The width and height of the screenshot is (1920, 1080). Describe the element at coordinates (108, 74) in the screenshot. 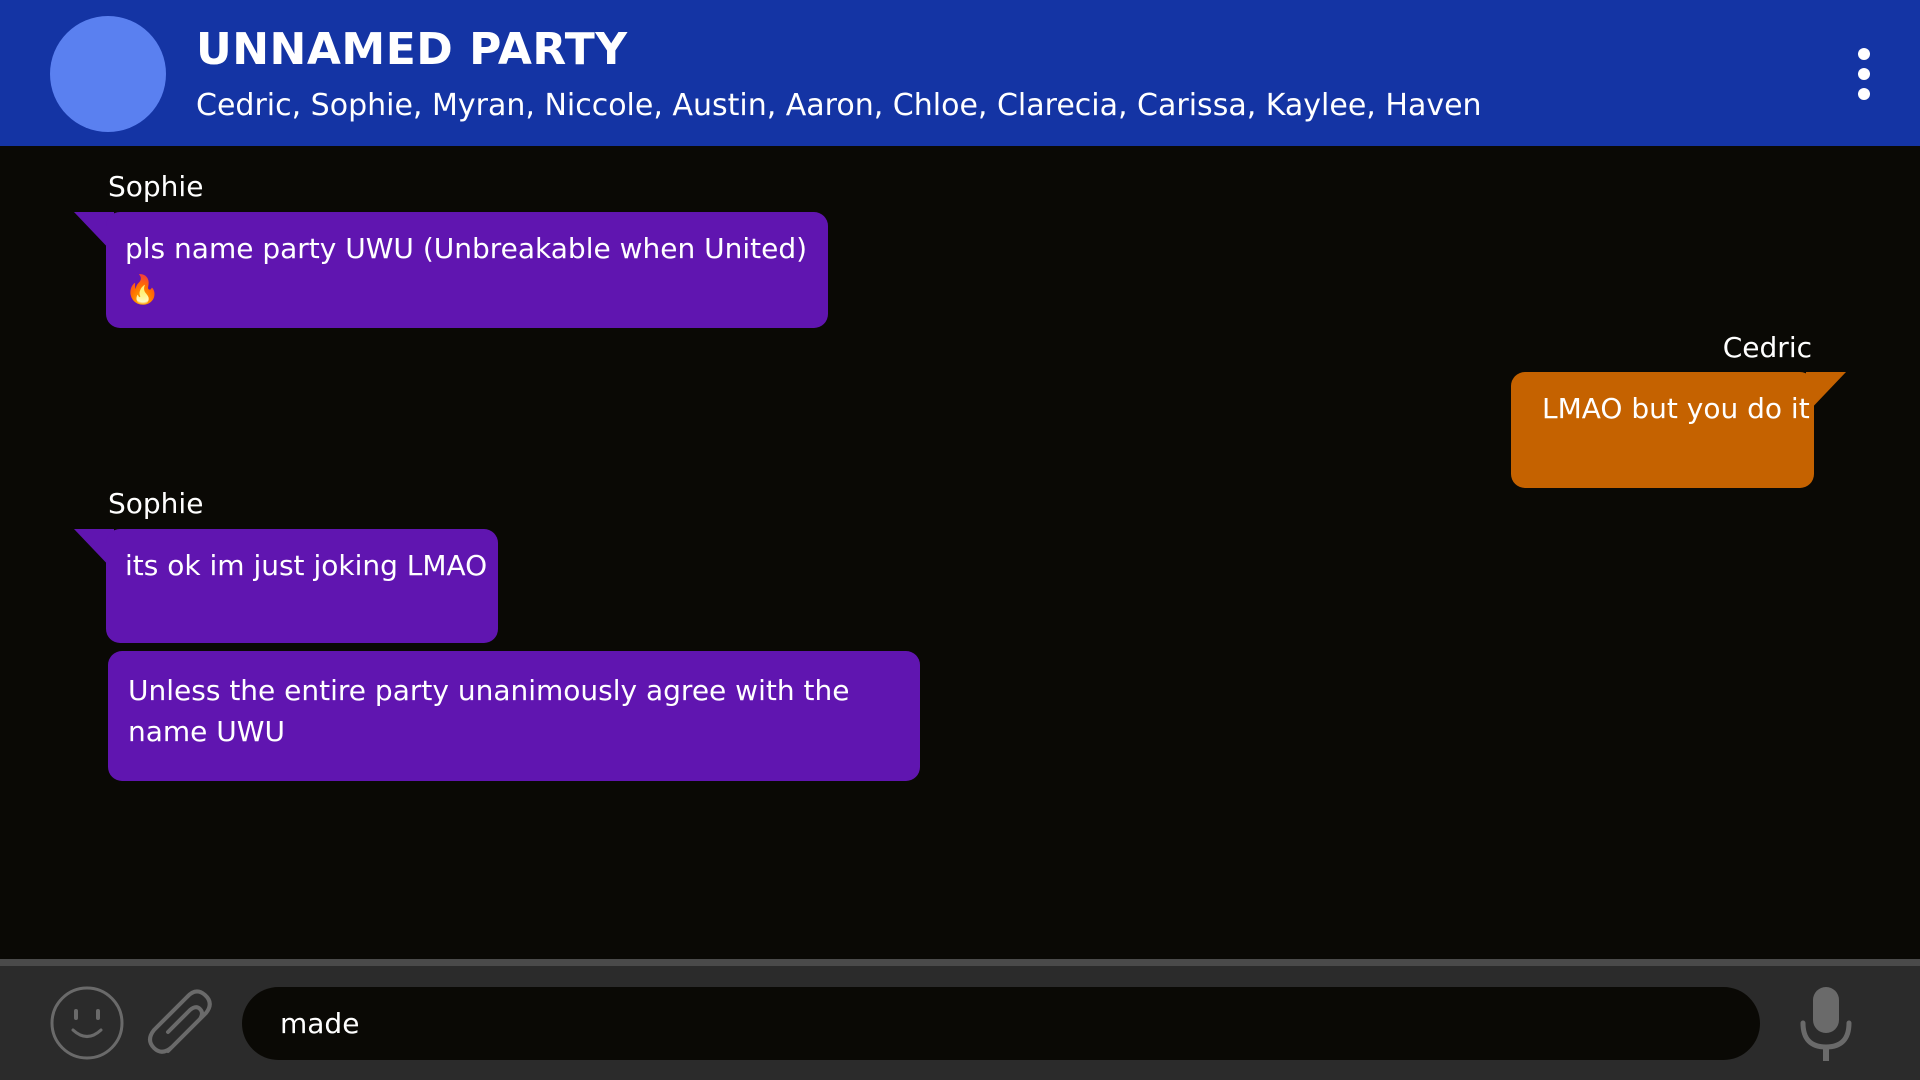

I see `group-avatar` at that location.